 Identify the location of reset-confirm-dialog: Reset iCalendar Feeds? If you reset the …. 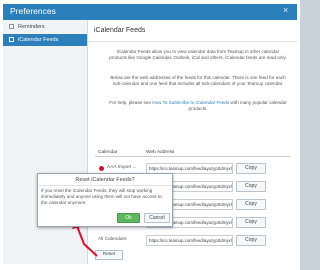
(105, 200).